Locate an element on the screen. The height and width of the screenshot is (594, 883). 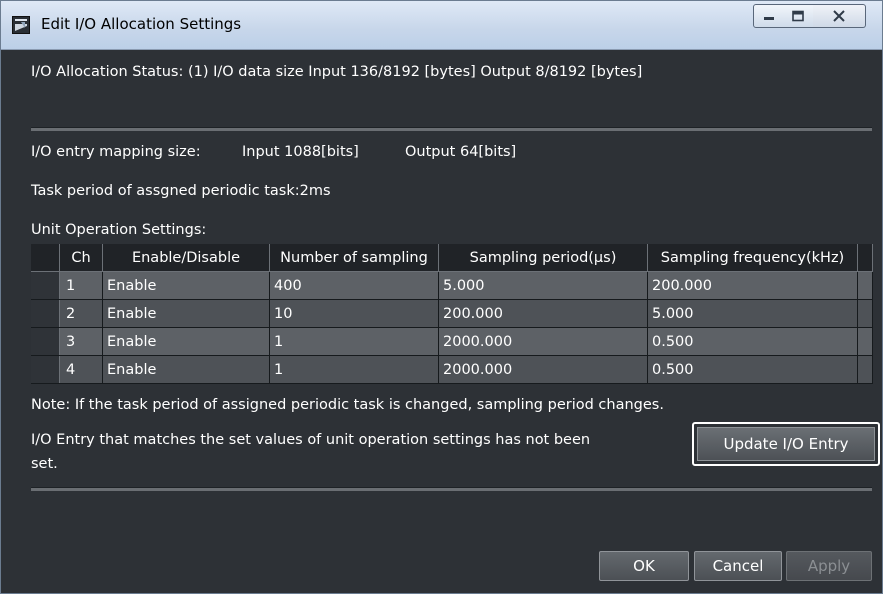
table-row: 4 Enable 1 2000.000 0.500 is located at coordinates (452, 369).